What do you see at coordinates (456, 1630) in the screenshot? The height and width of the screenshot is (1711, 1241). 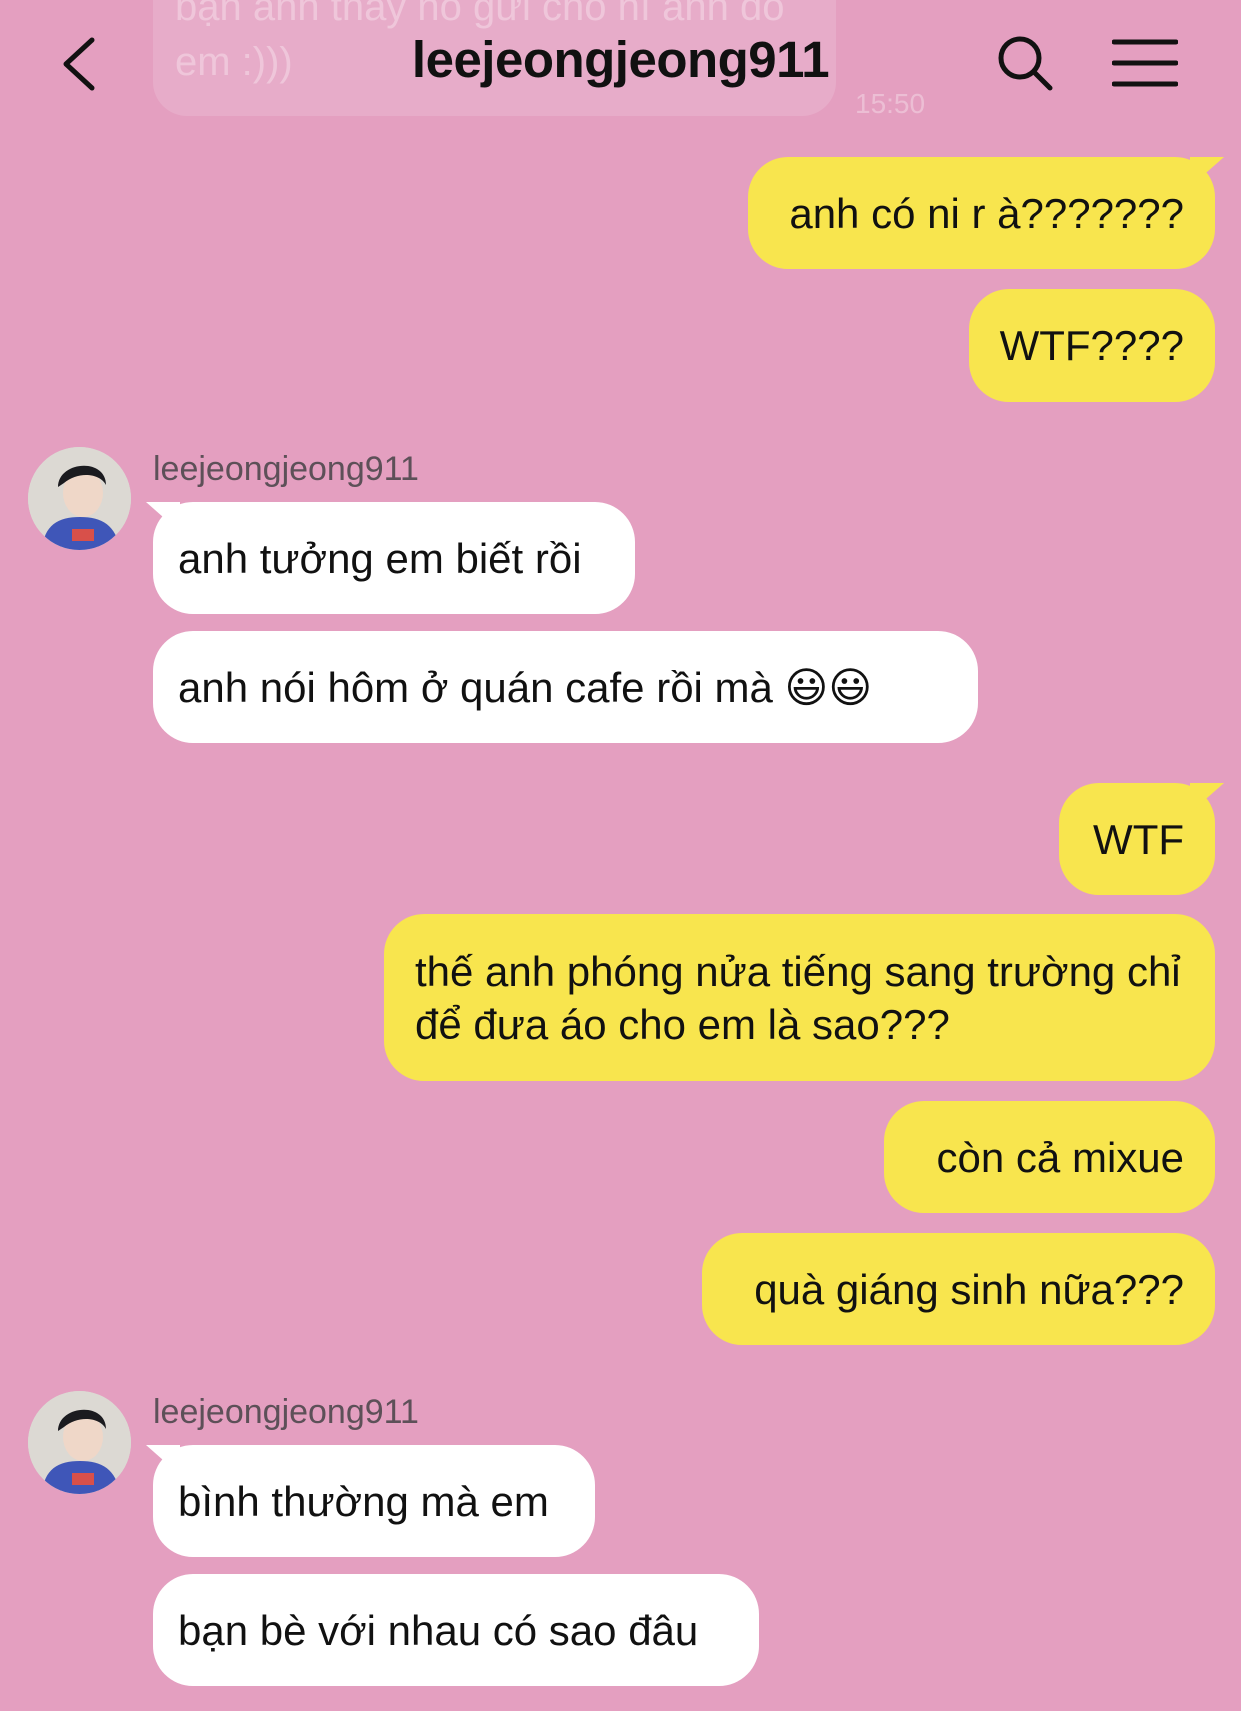 I see `incoming-message-bubble: bạn bè với nhau có sao đâu` at bounding box center [456, 1630].